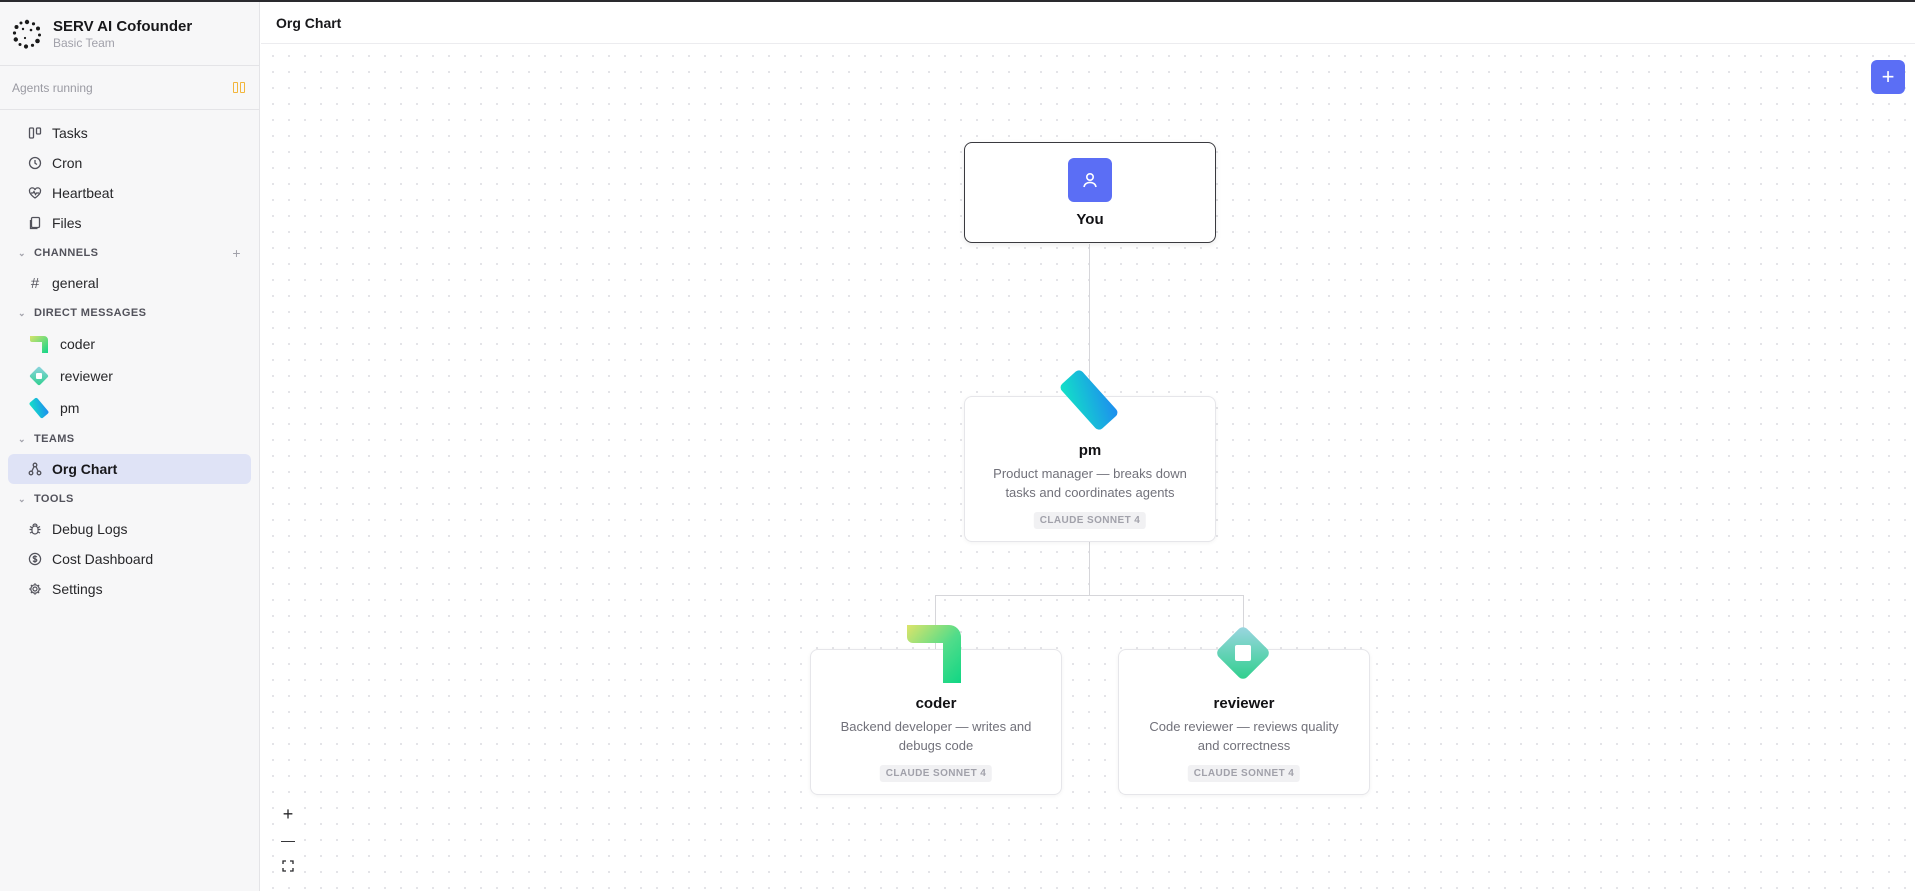 This screenshot has height=891, width=1915. What do you see at coordinates (129, 439) in the screenshot?
I see `teams-header: ⌄ TEAMS` at bounding box center [129, 439].